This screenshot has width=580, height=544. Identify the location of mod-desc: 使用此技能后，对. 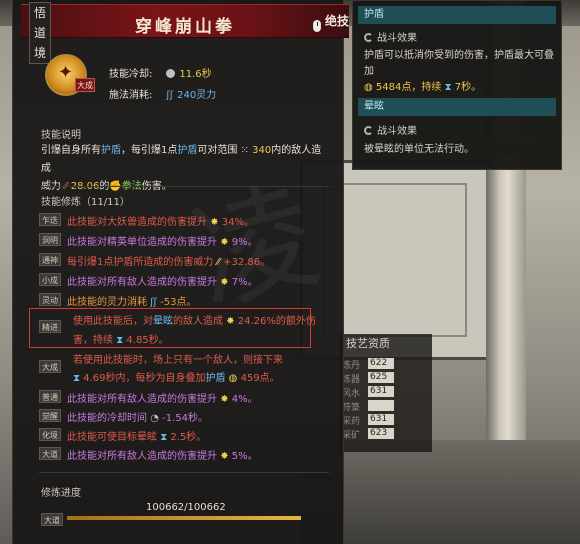
(113, 321).